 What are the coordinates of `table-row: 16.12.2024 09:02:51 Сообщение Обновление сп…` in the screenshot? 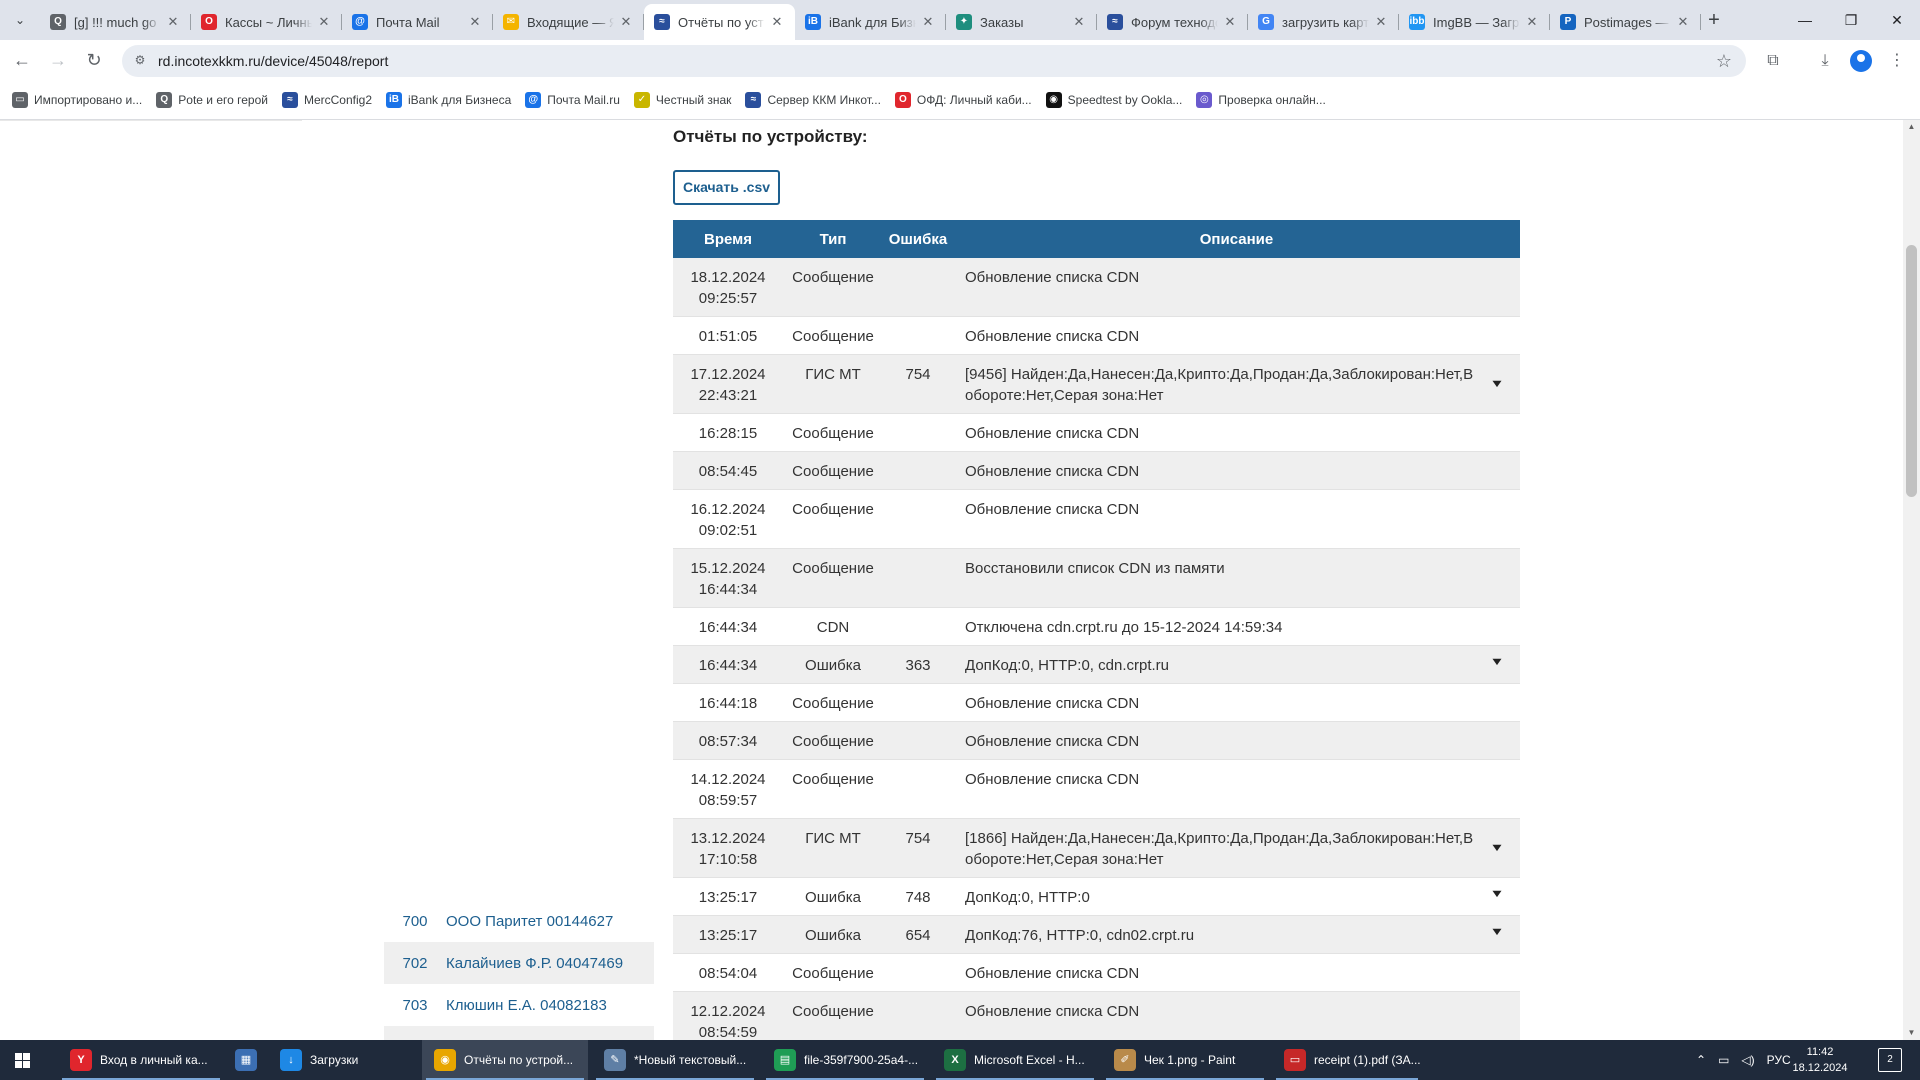 It's located at (1096, 519).